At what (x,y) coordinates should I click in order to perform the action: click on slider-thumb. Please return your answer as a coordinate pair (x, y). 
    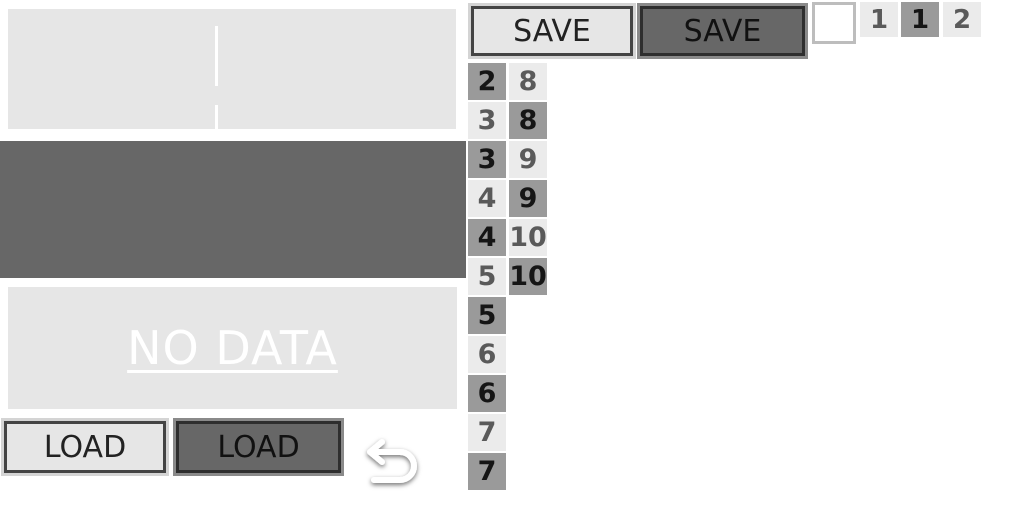
    Looking at the image, I should click on (216, 117).